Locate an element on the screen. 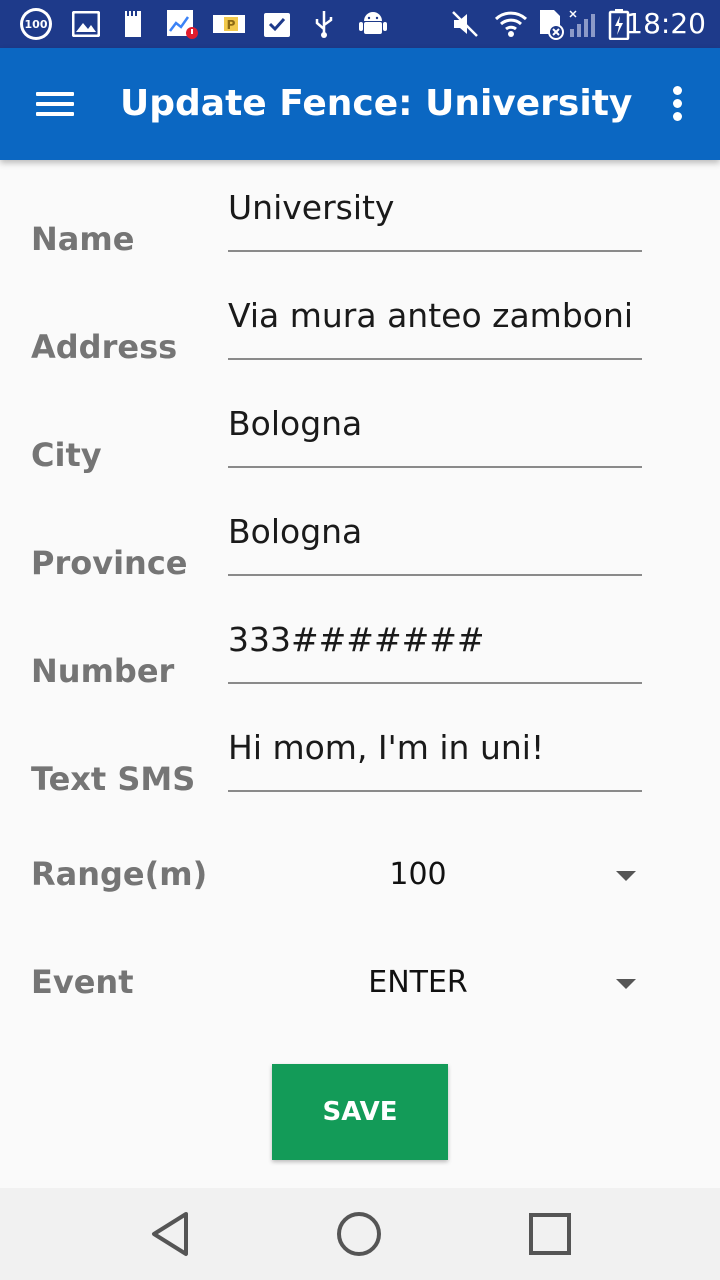 The height and width of the screenshot is (1280, 720). status-bar: 100 P 18:20 is located at coordinates (360, 24).